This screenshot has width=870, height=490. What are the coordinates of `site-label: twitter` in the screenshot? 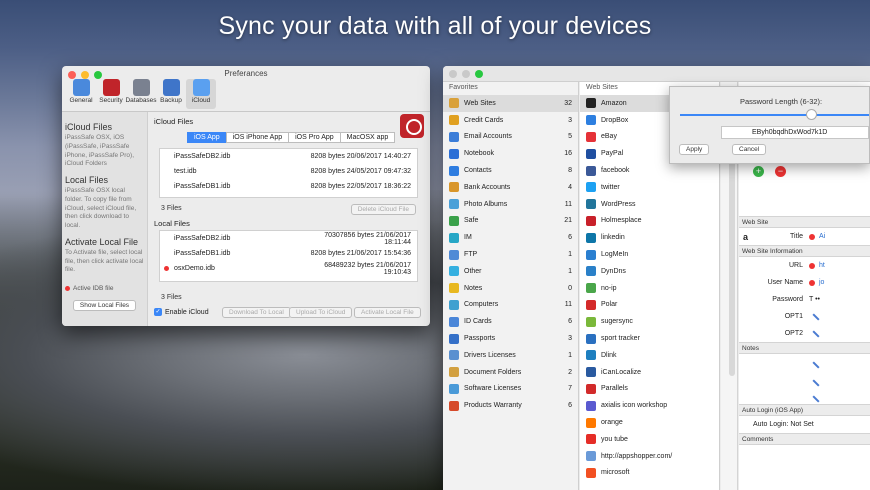 It's located at (610, 187).